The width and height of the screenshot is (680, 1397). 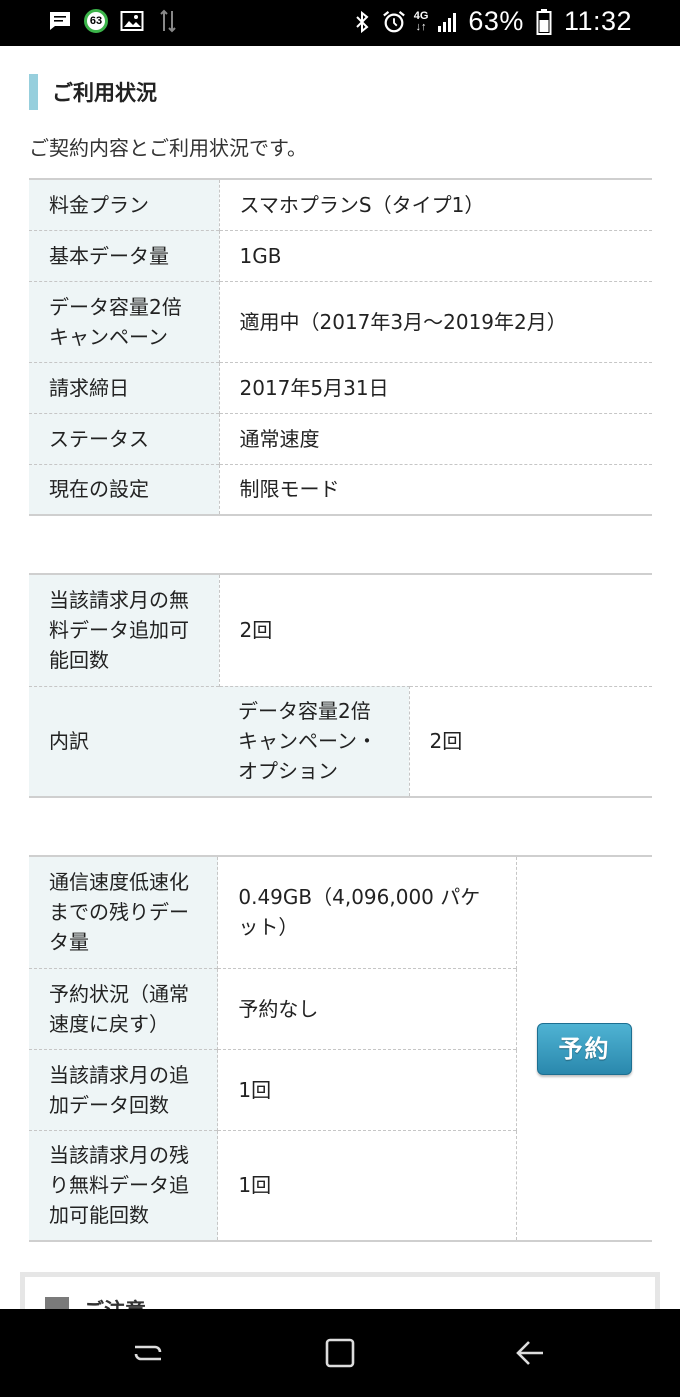 I want to click on row-label: 現在の設定, so click(x=124, y=489).